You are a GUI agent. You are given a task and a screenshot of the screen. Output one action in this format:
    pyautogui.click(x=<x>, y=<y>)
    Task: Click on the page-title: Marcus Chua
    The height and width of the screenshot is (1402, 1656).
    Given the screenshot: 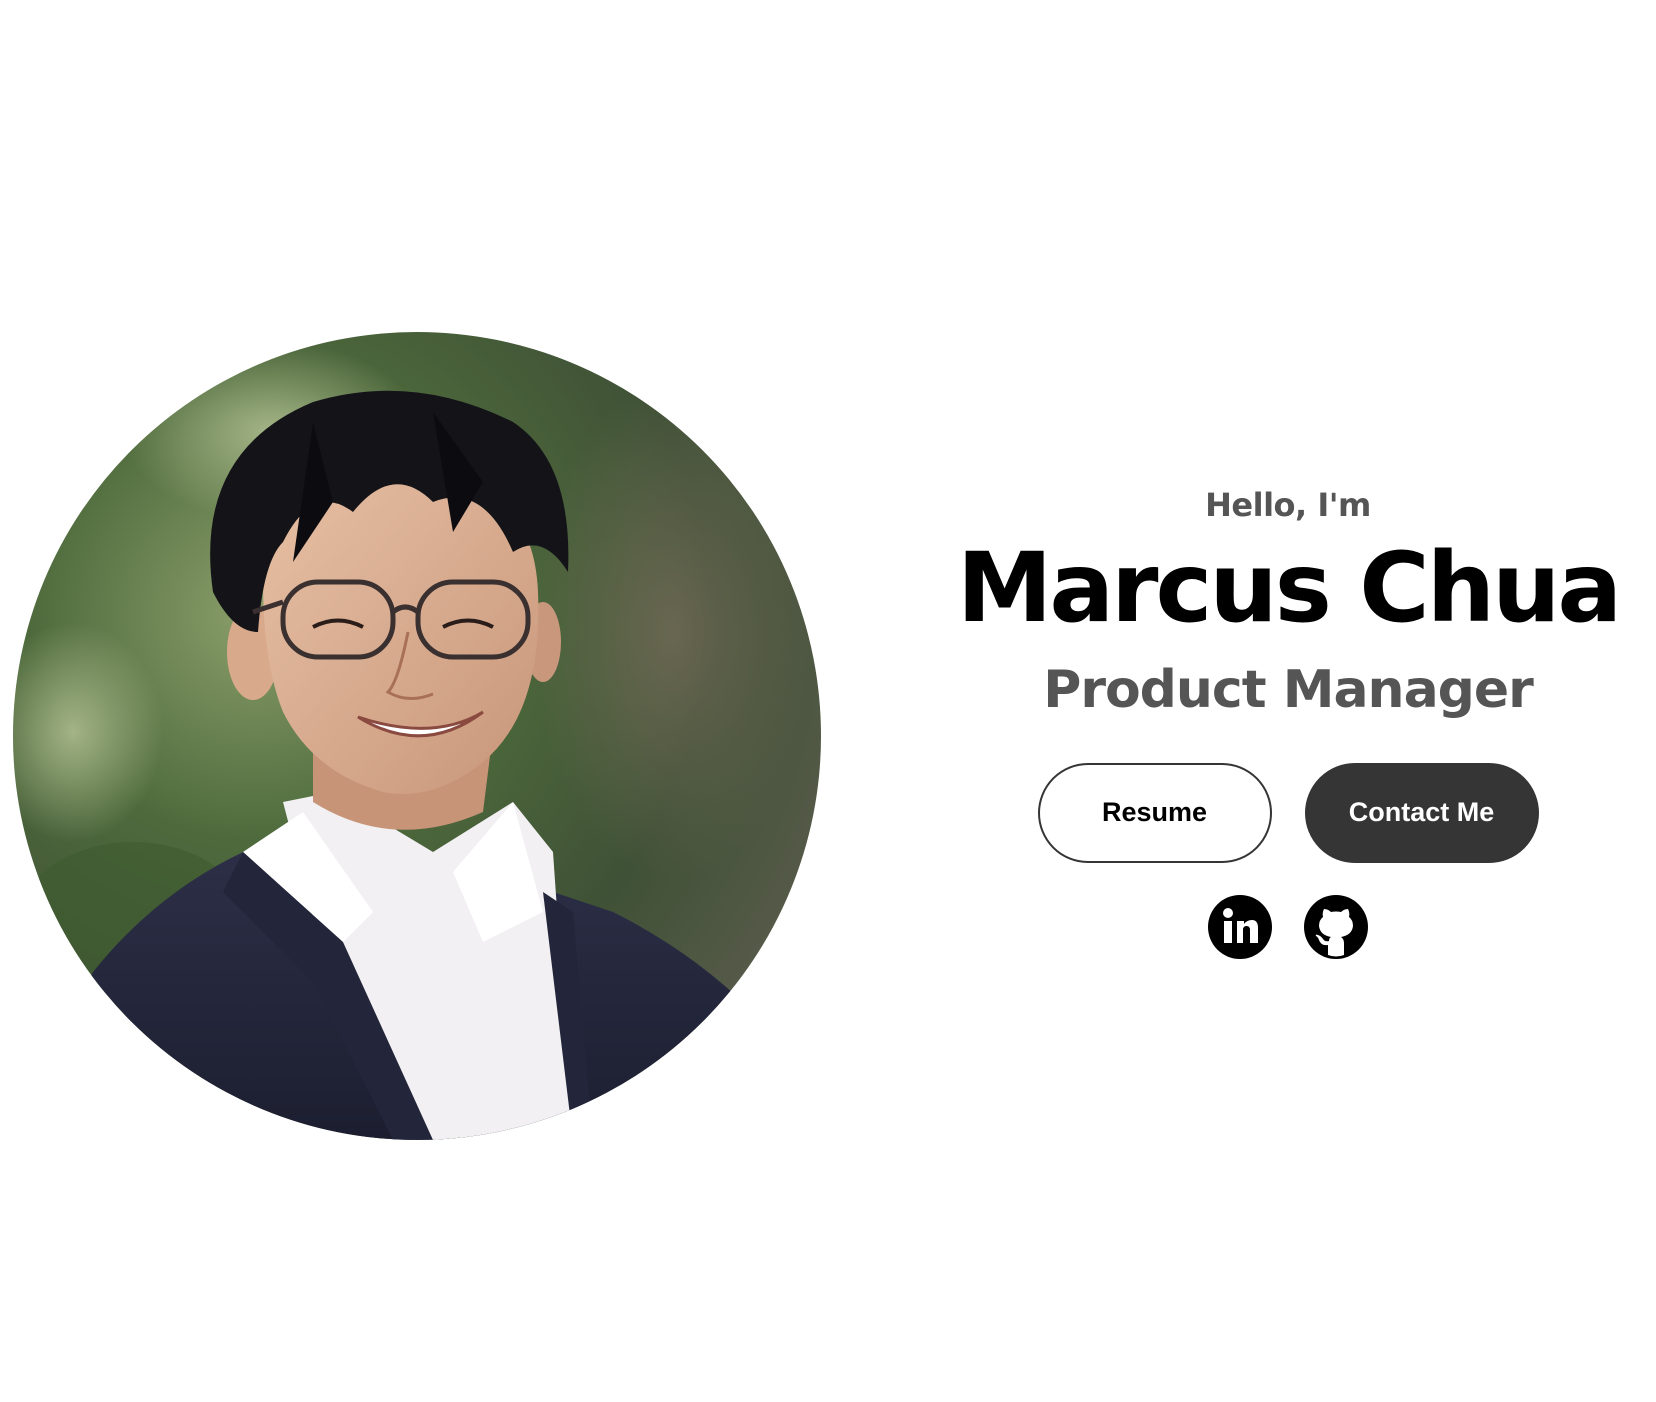 What is the action you would take?
    pyautogui.click(x=1289, y=588)
    